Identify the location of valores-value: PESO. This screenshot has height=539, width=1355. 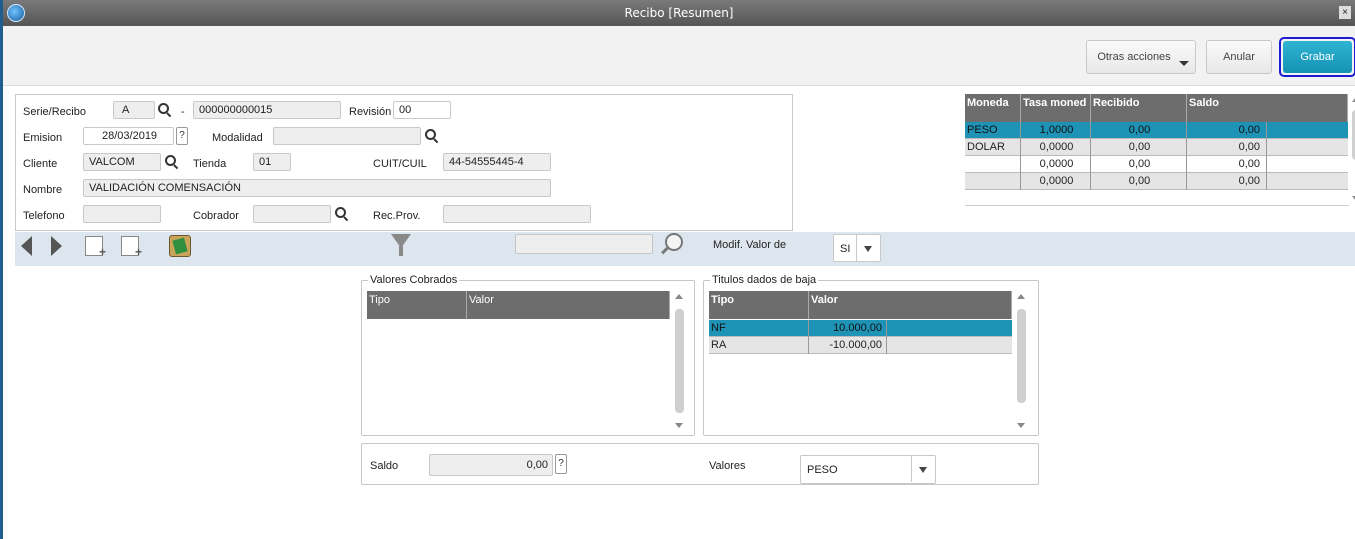
(822, 470).